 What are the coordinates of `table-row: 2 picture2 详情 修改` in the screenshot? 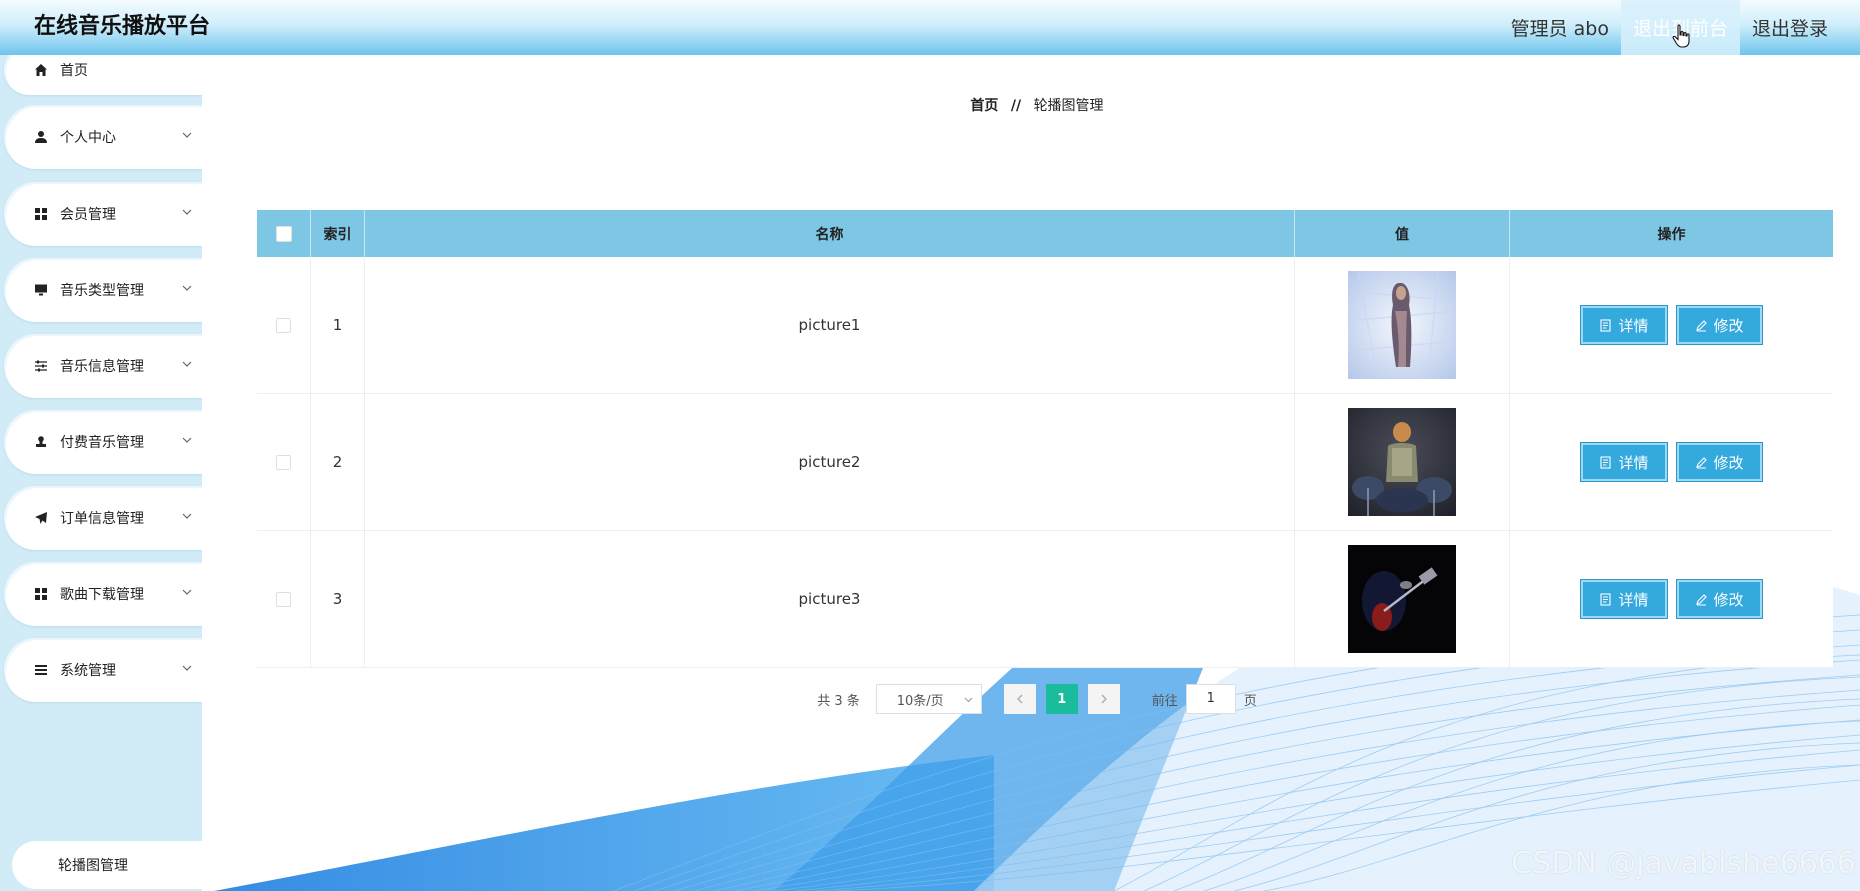 It's located at (1045, 462).